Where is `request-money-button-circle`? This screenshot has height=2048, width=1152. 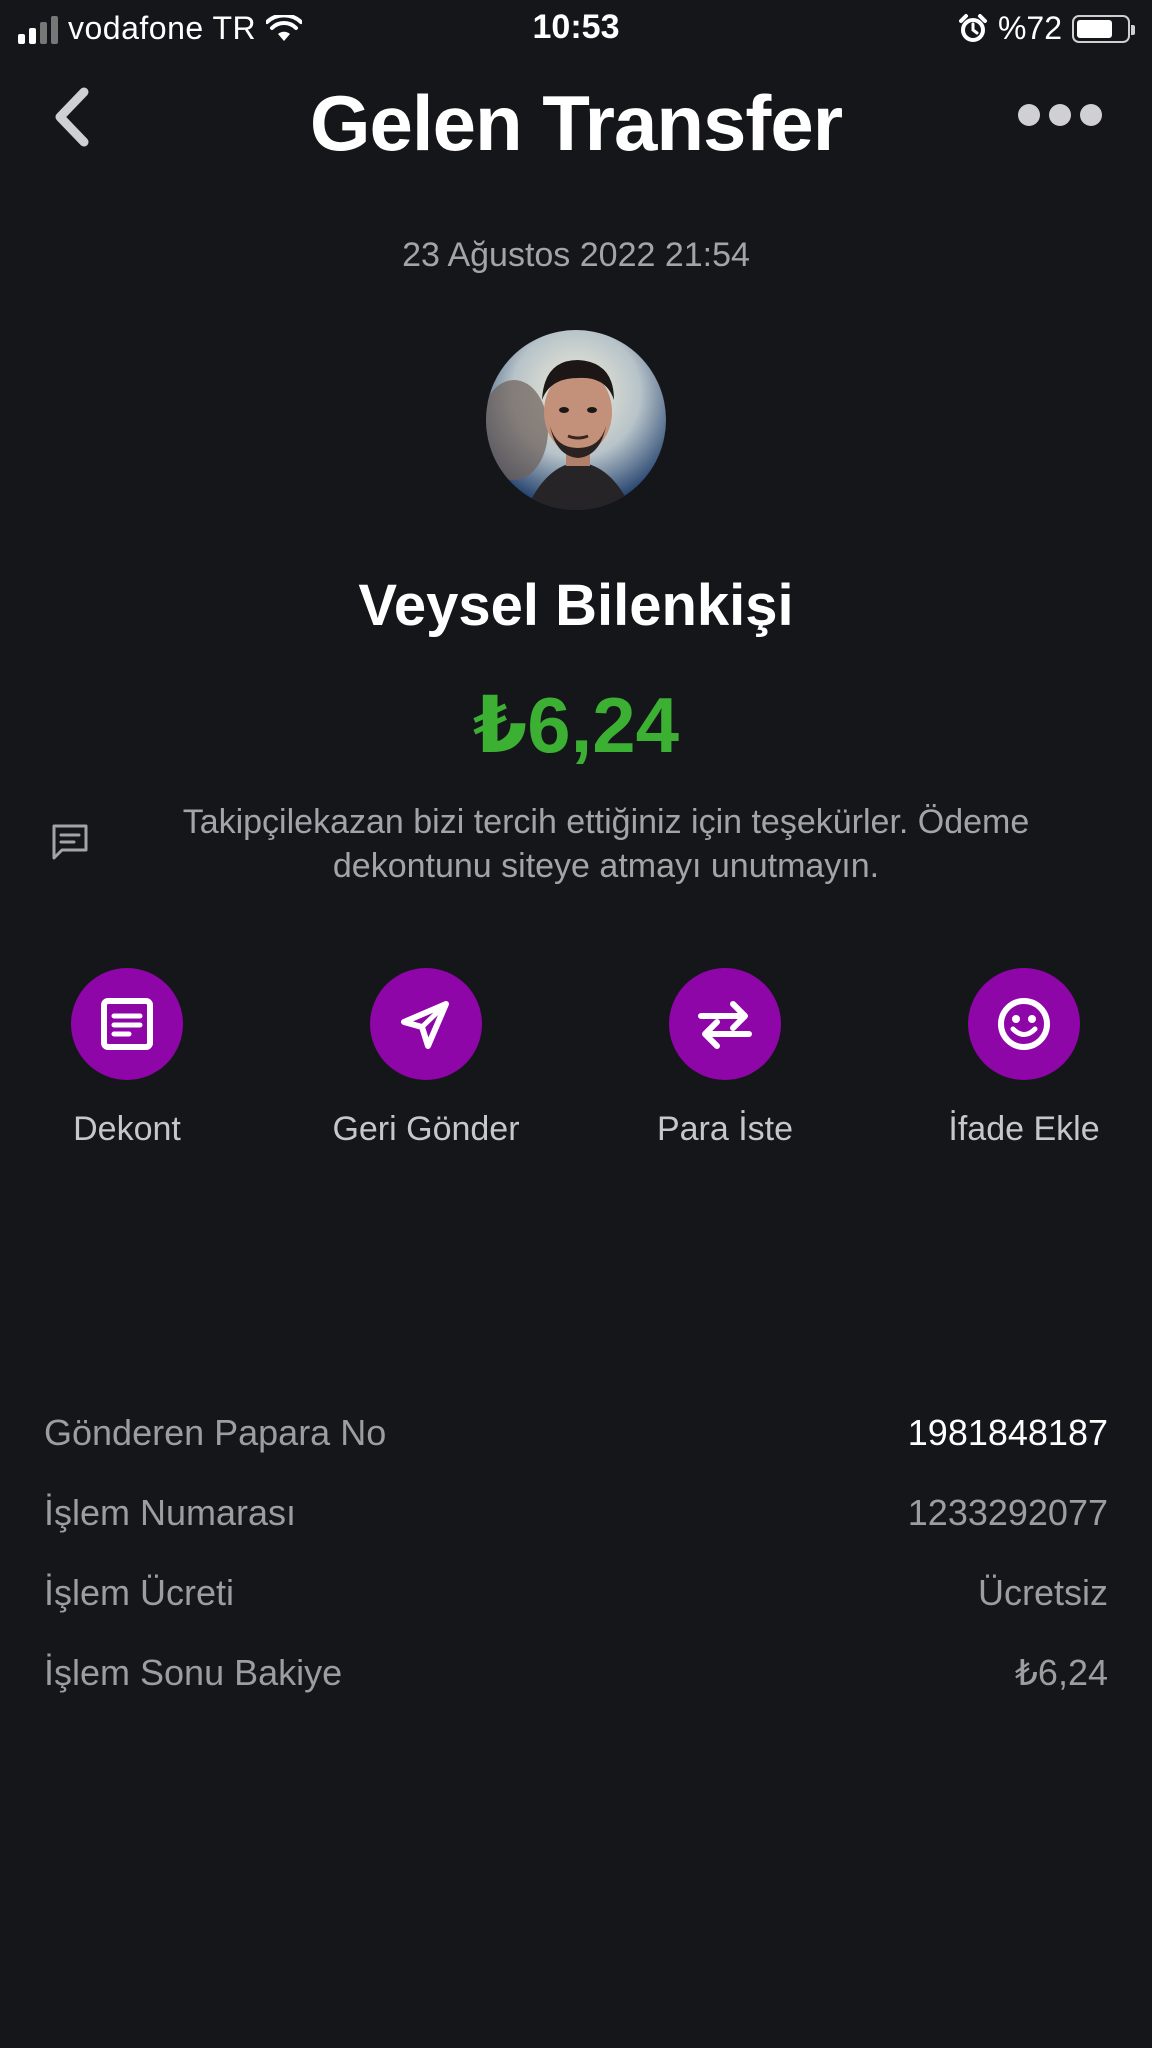 request-money-button-circle is located at coordinates (725, 1024).